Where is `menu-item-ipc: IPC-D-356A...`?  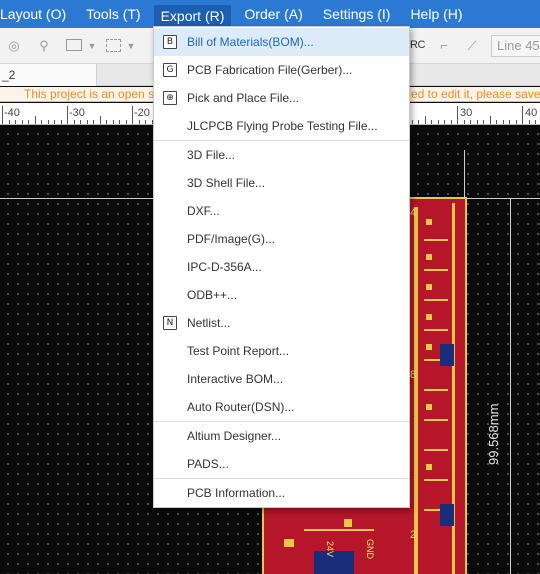 menu-item-ipc: IPC-D-356A... is located at coordinates (281, 267).